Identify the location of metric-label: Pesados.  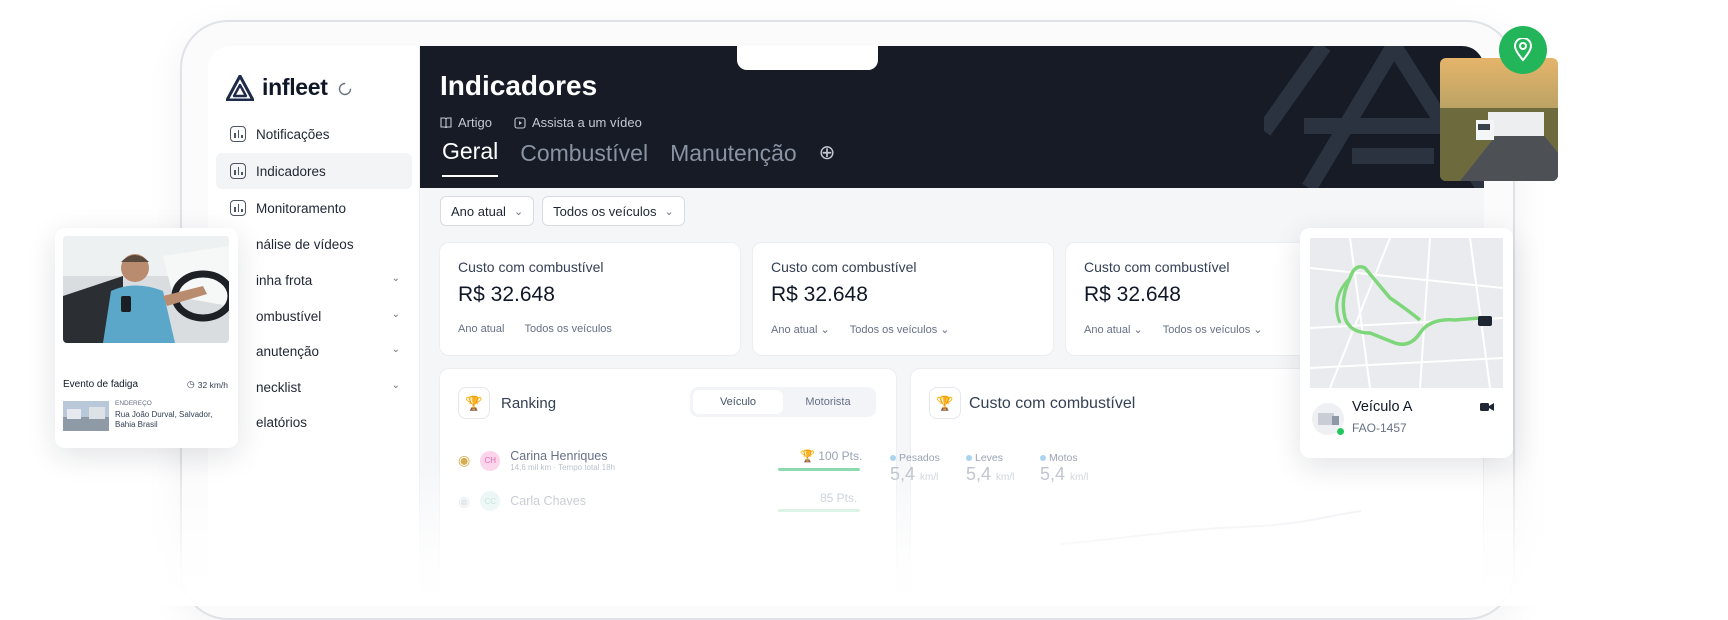
(915, 458).